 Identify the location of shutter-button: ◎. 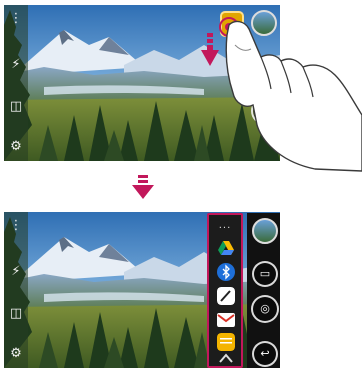
(265, 309).